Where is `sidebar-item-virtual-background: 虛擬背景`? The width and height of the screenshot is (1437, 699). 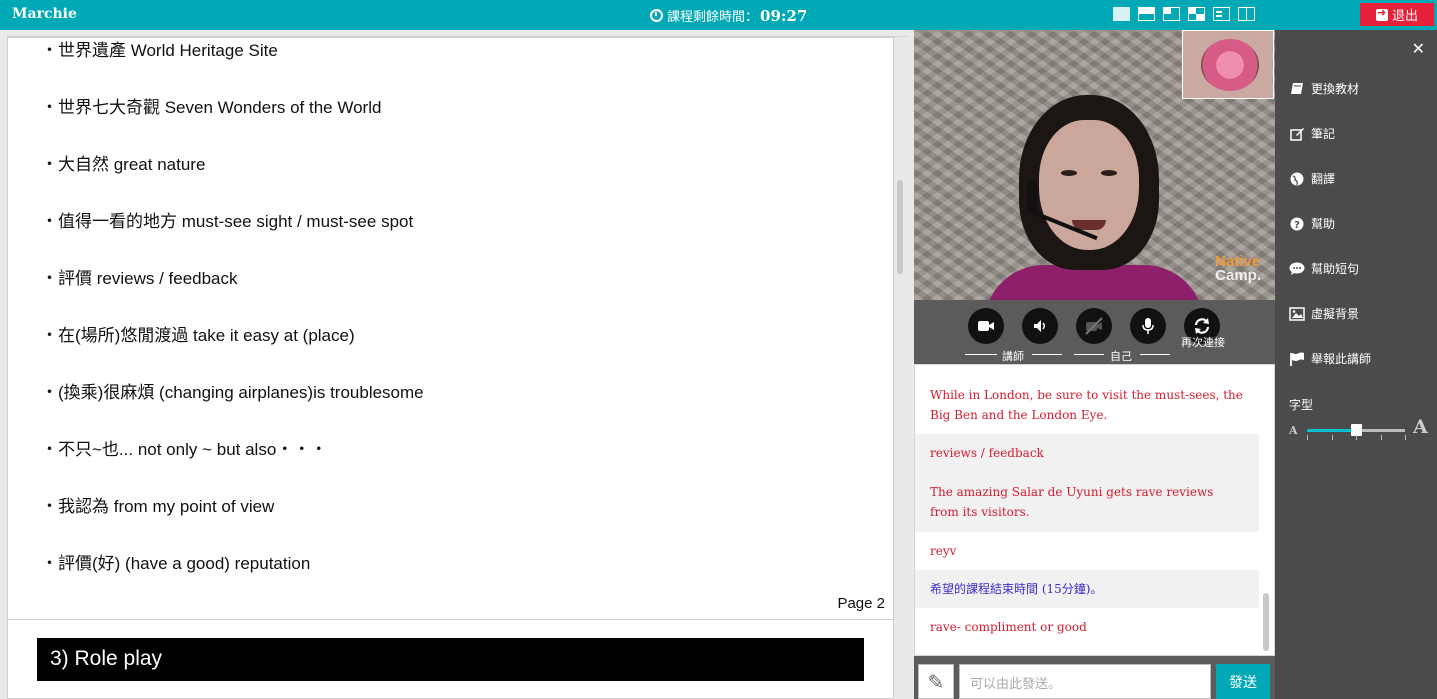 sidebar-item-virtual-background: 虛擬背景 is located at coordinates (1324, 313).